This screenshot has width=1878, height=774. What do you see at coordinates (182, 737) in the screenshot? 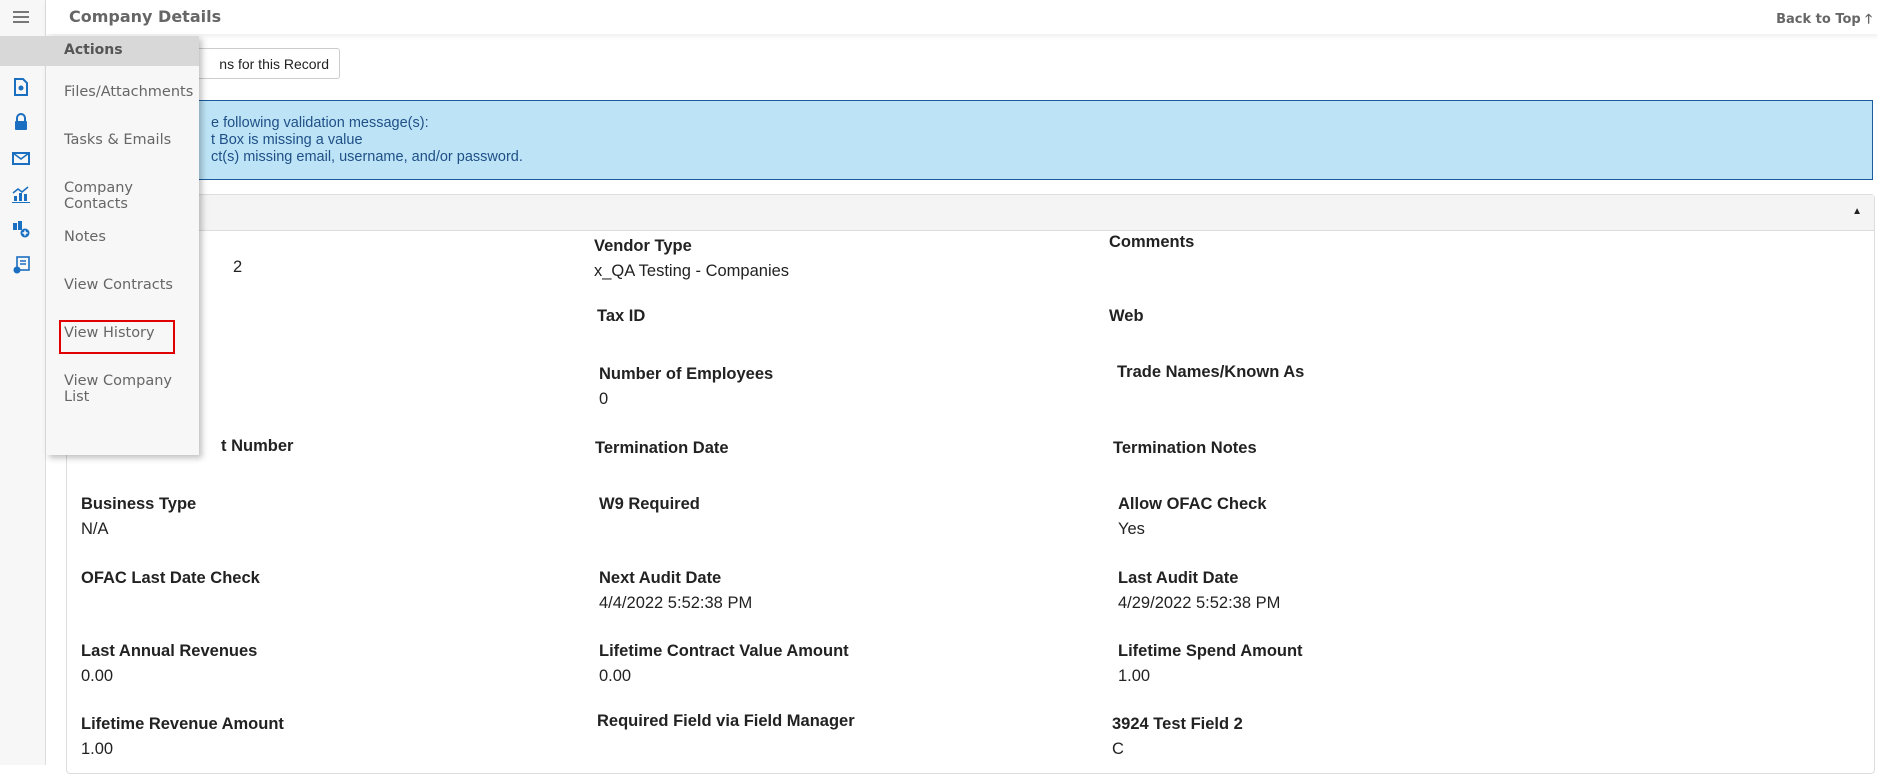
I see `field: Lifetime Revenue Amount 1.00` at bounding box center [182, 737].